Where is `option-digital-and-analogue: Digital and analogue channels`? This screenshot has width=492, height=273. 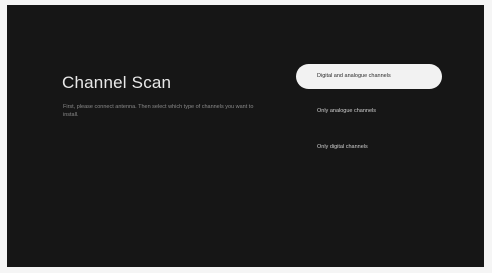
option-digital-and-analogue: Digital and analogue channels is located at coordinates (369, 76).